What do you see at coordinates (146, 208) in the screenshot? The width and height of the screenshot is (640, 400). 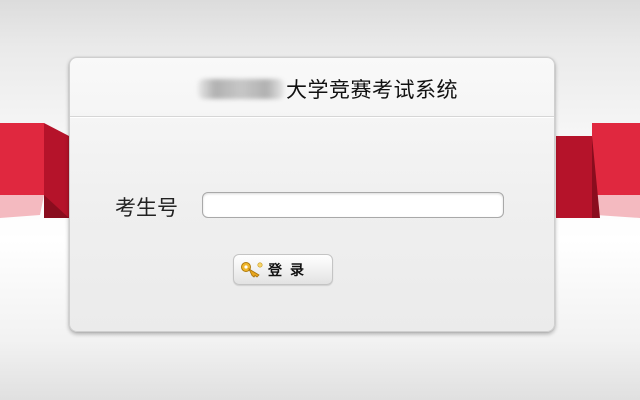 I see `student-id-label: 考生号` at bounding box center [146, 208].